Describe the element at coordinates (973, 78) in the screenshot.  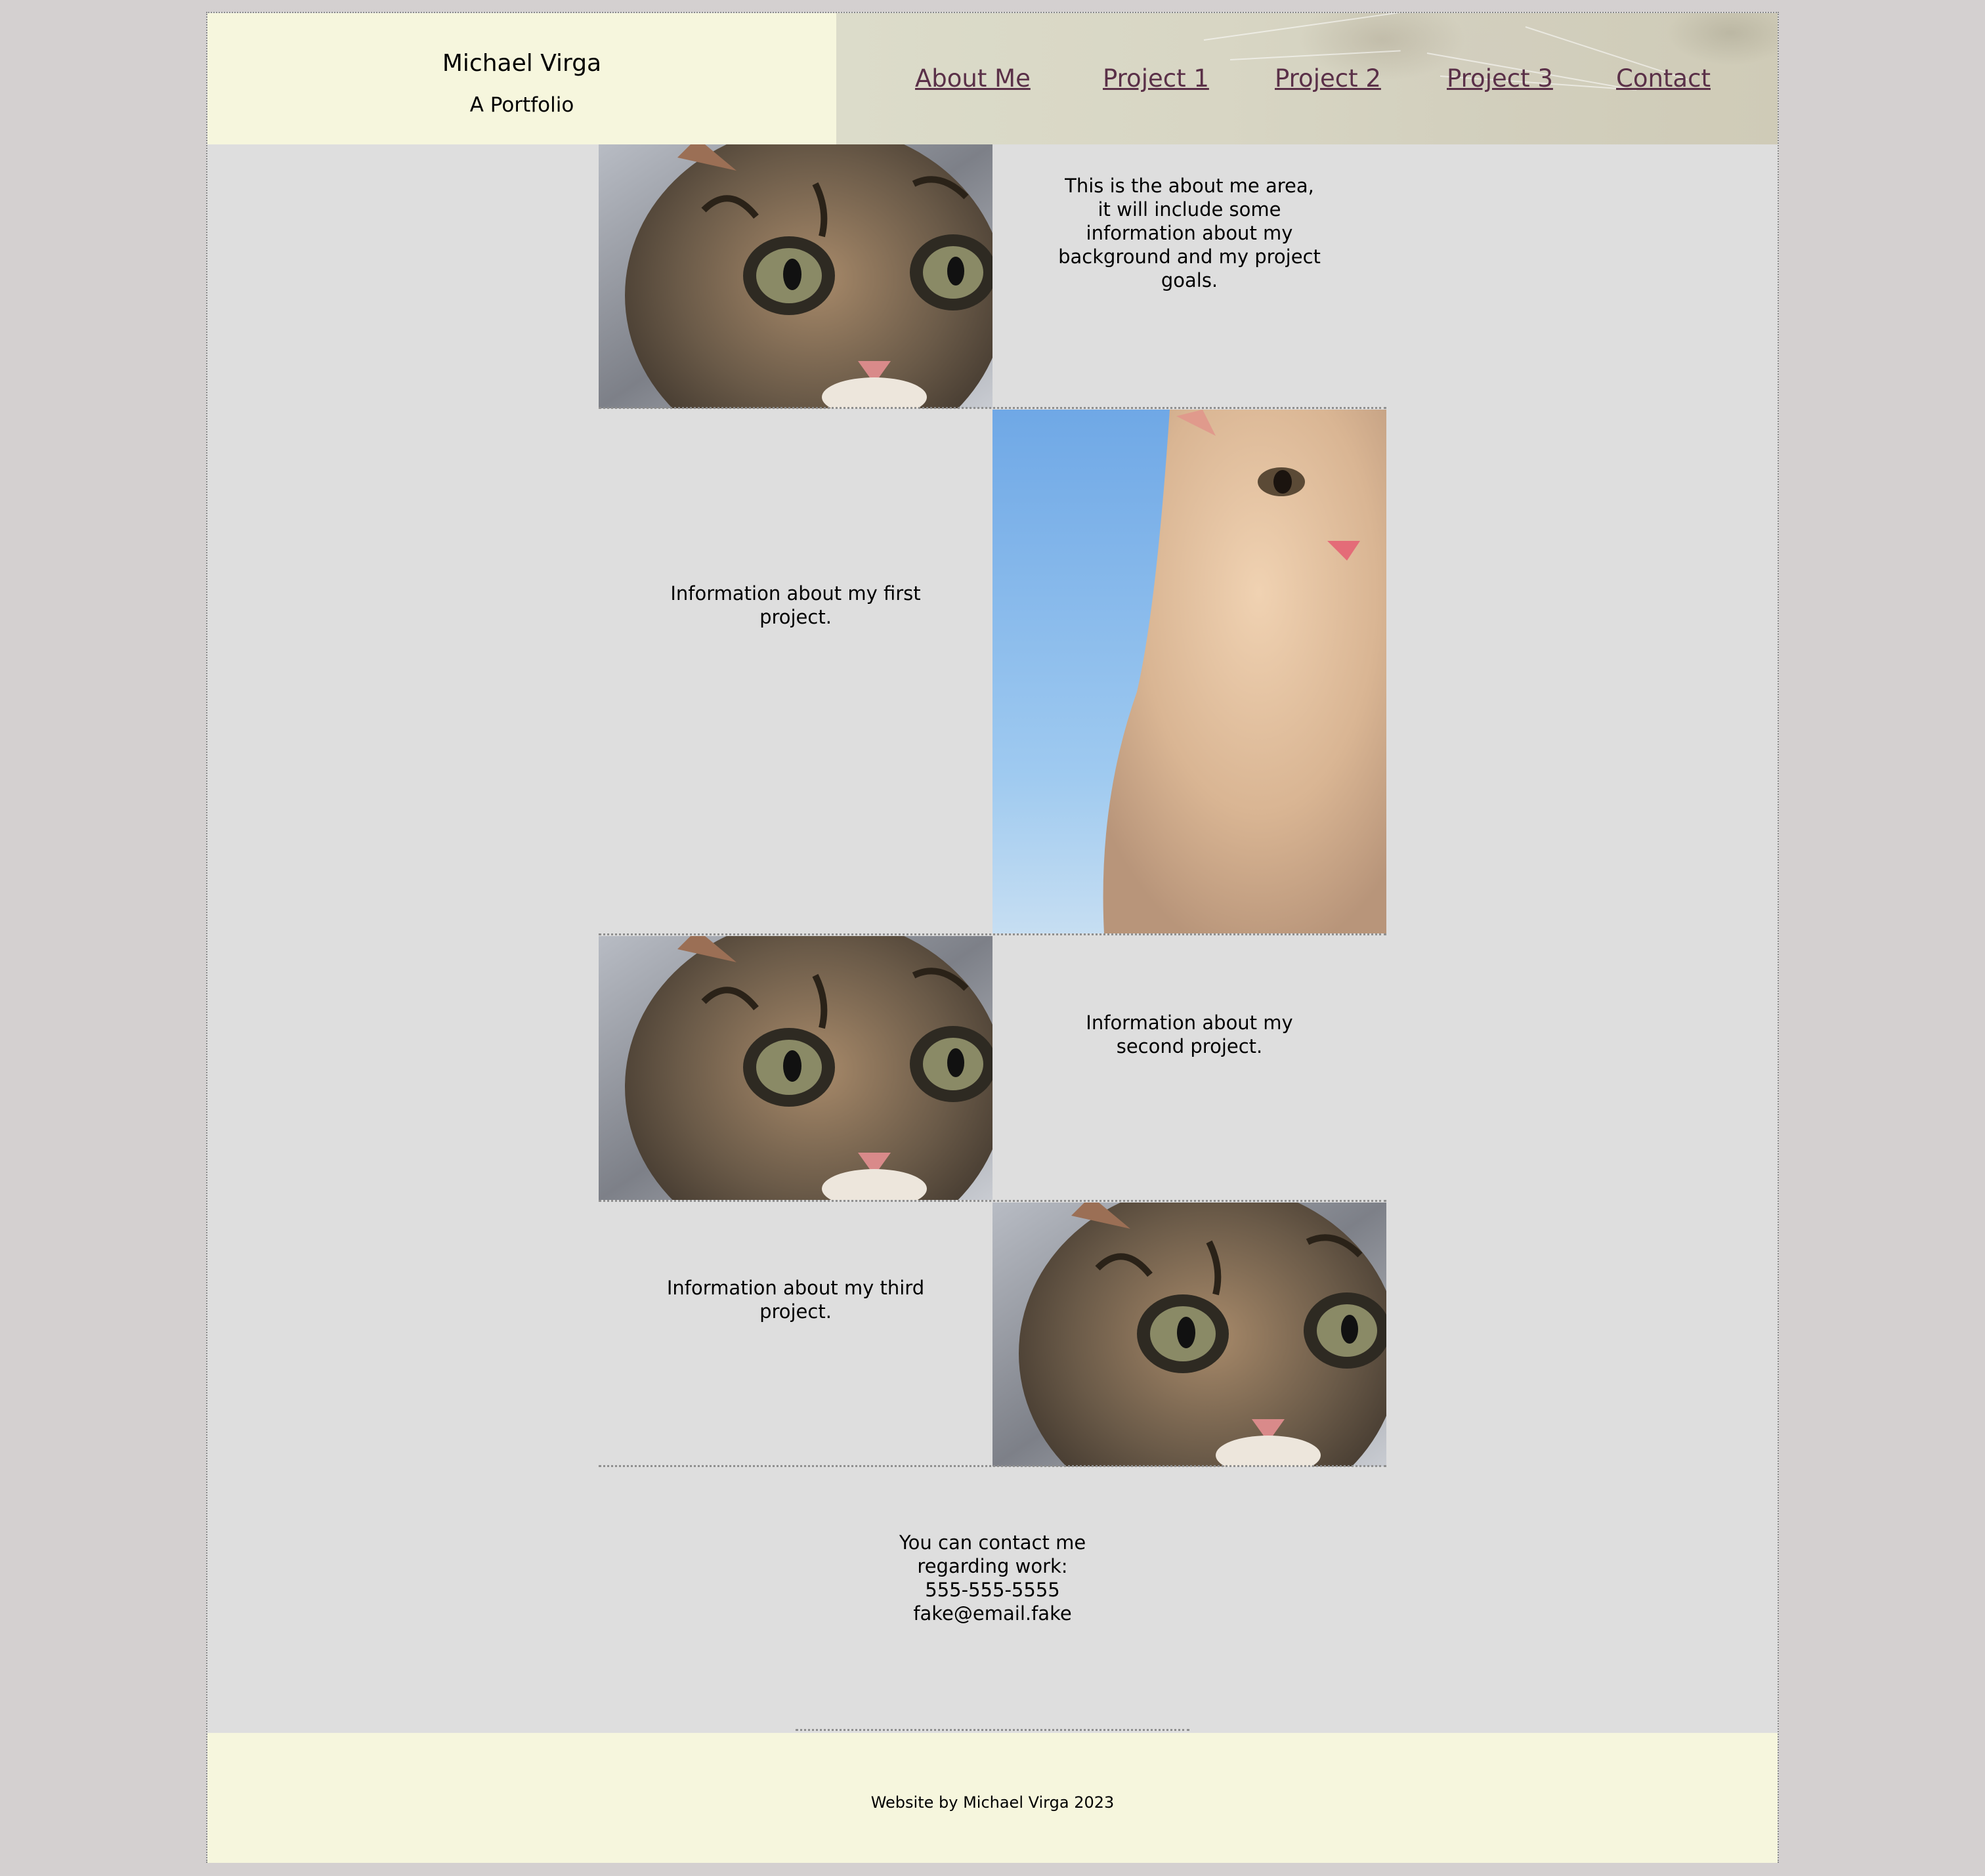
I see `nav-link-about-me: About Me` at that location.